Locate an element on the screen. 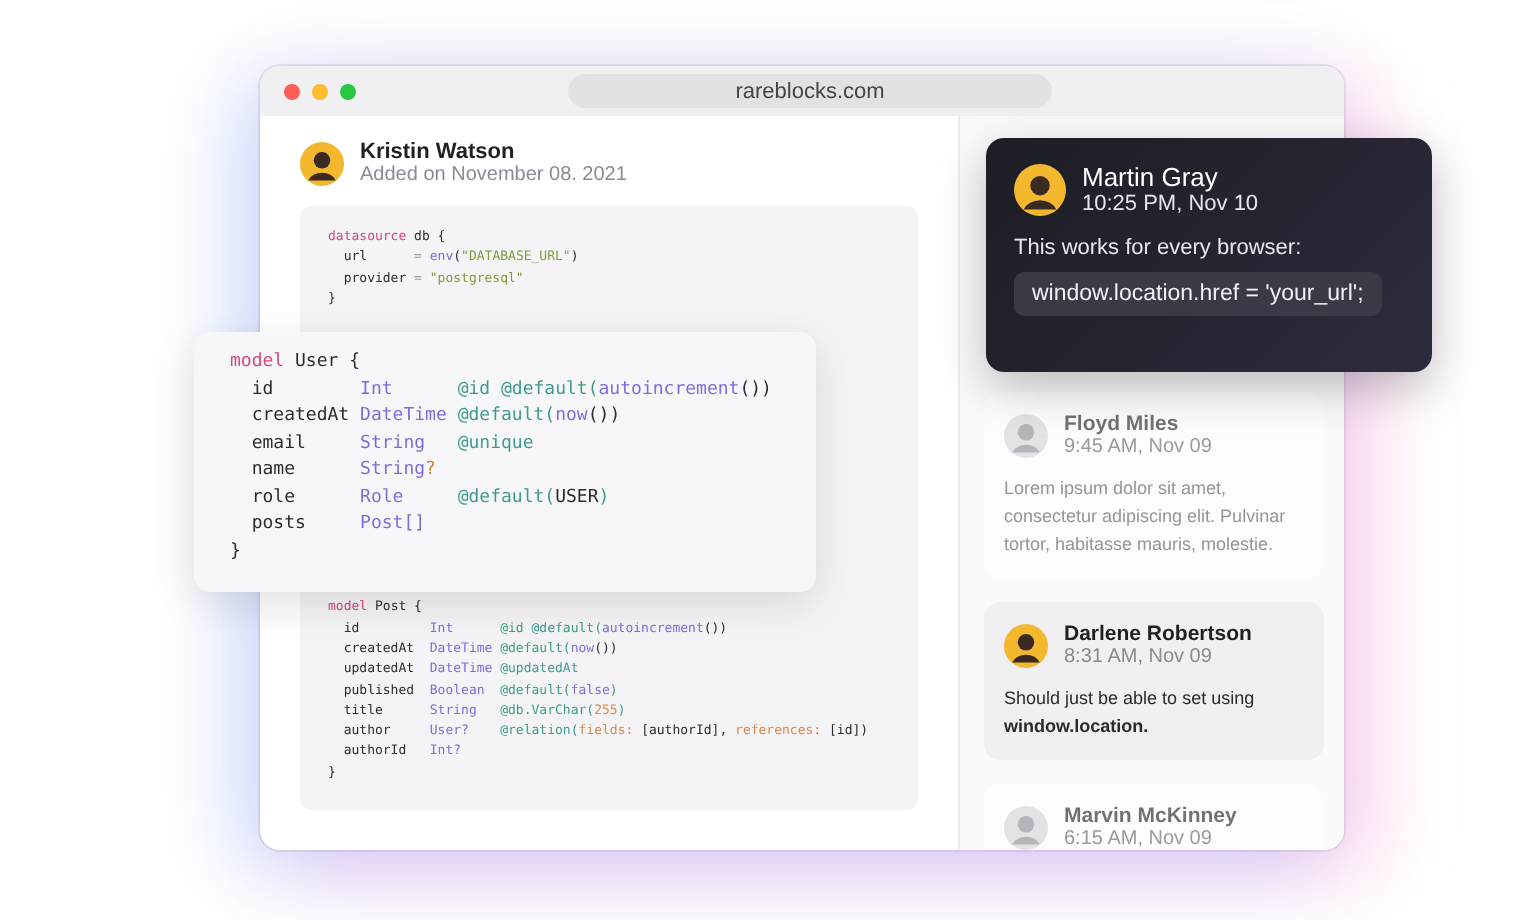  comment-time: 9:45 AM, Nov 09 is located at coordinates (1138, 447).